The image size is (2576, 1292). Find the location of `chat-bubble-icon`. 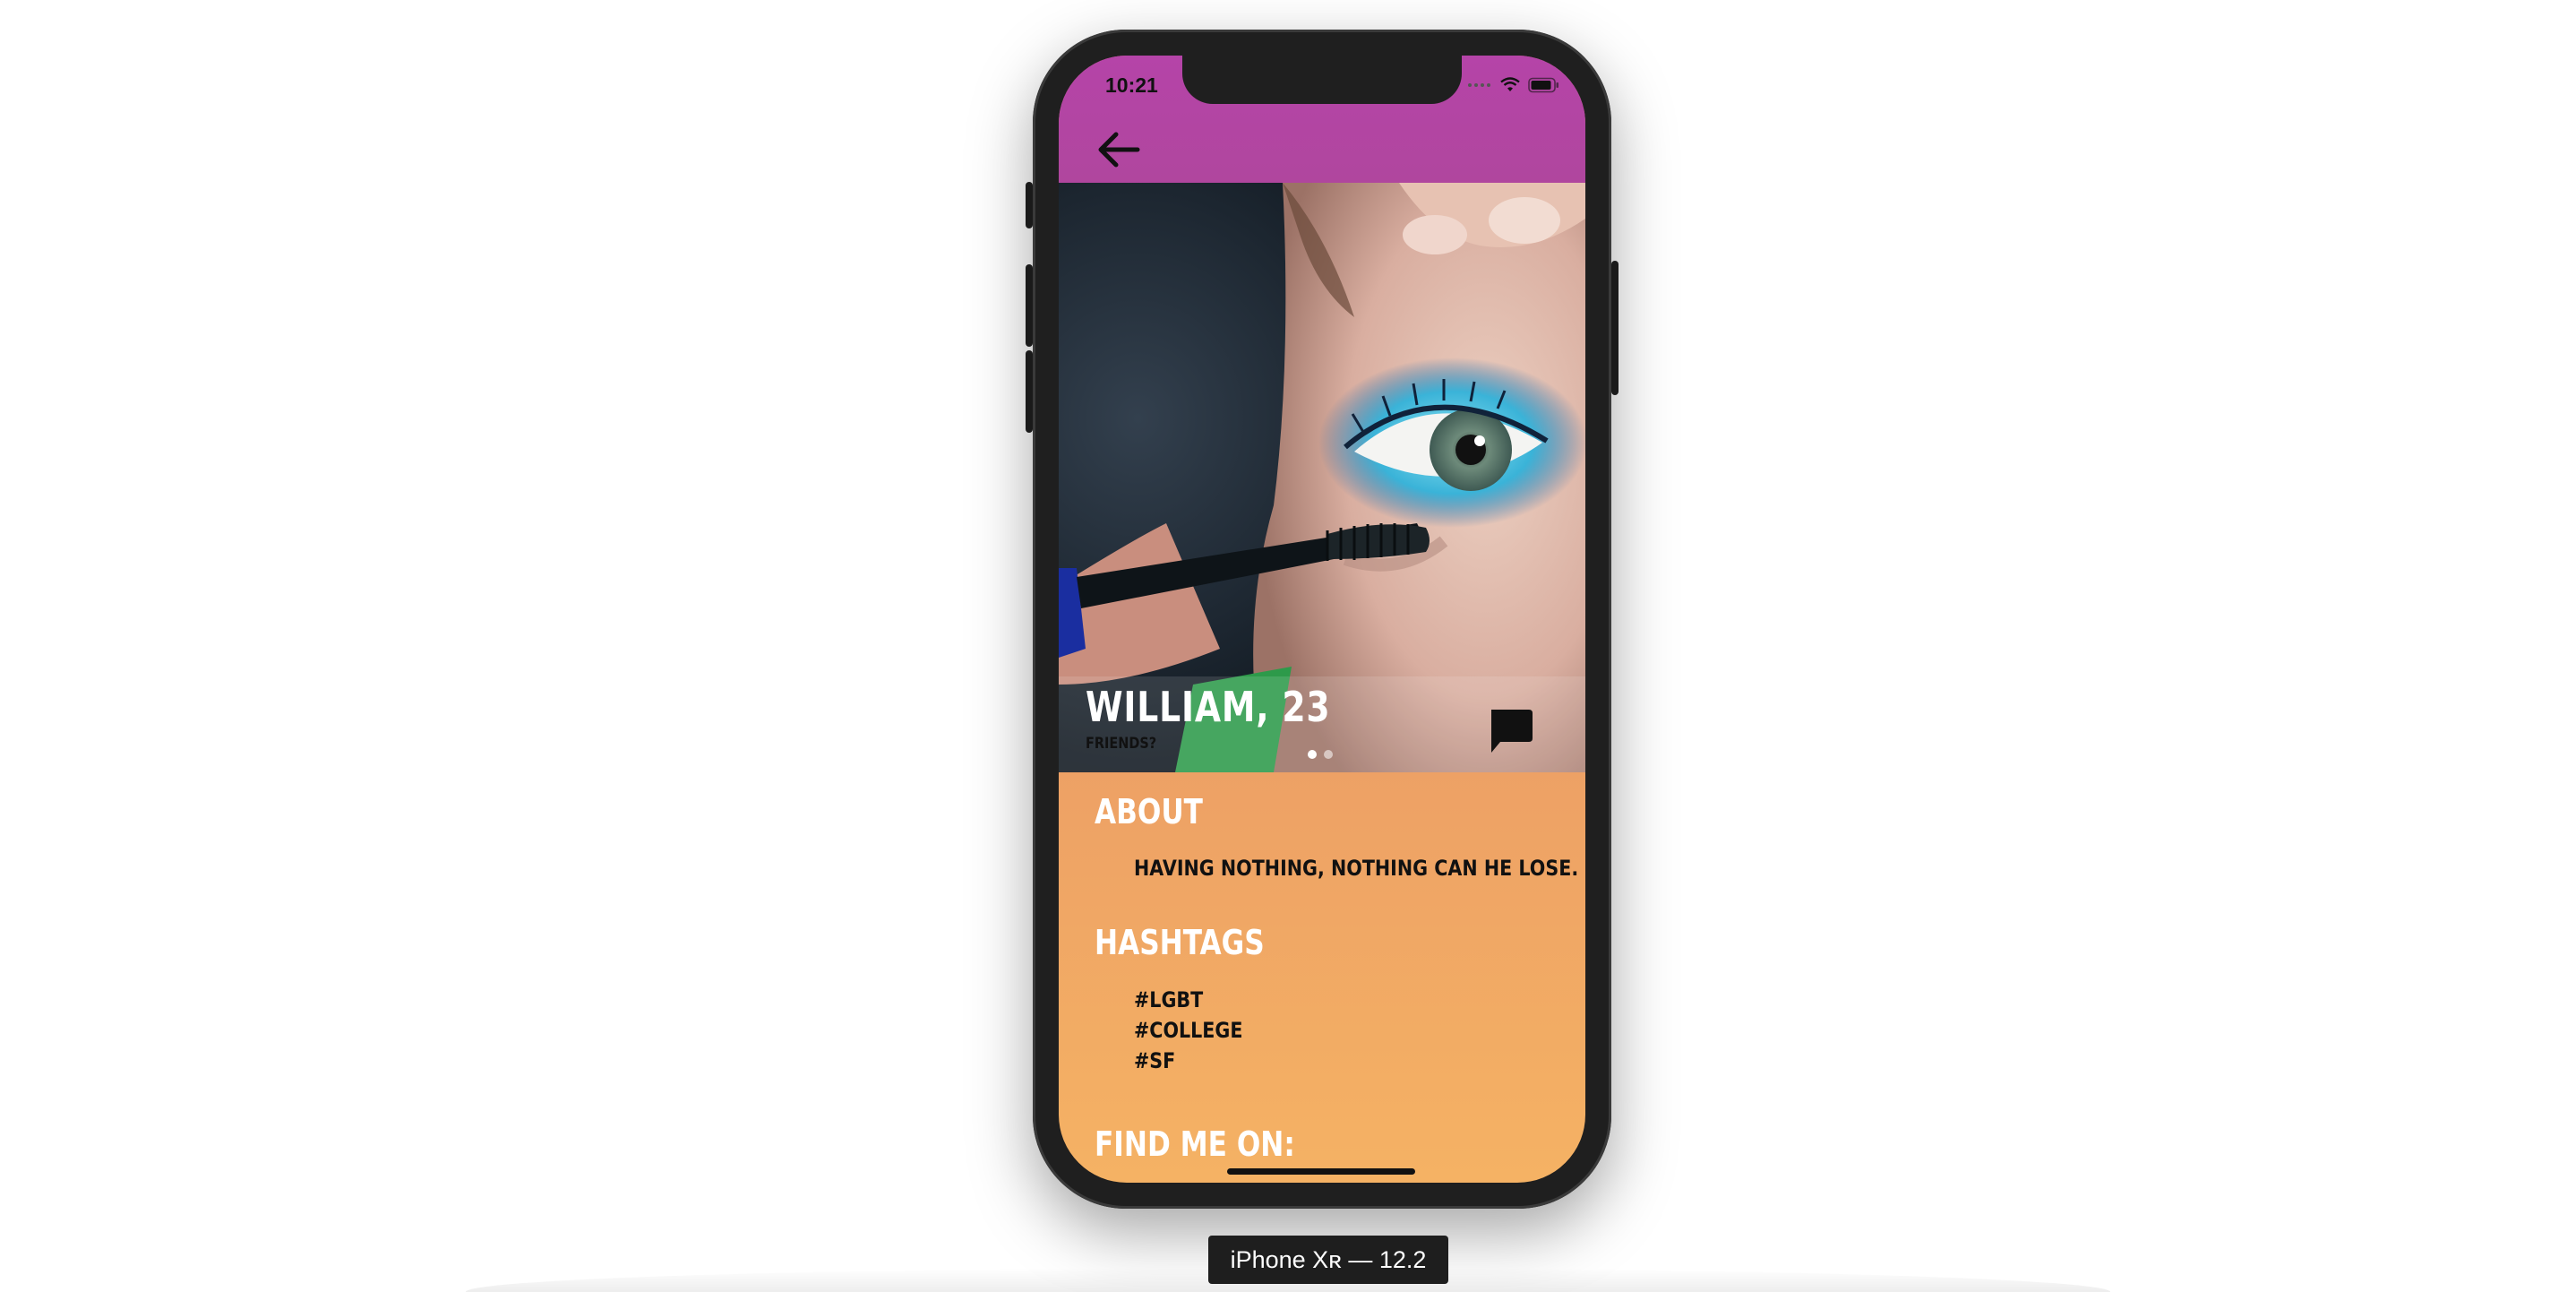

chat-bubble-icon is located at coordinates (1512, 731).